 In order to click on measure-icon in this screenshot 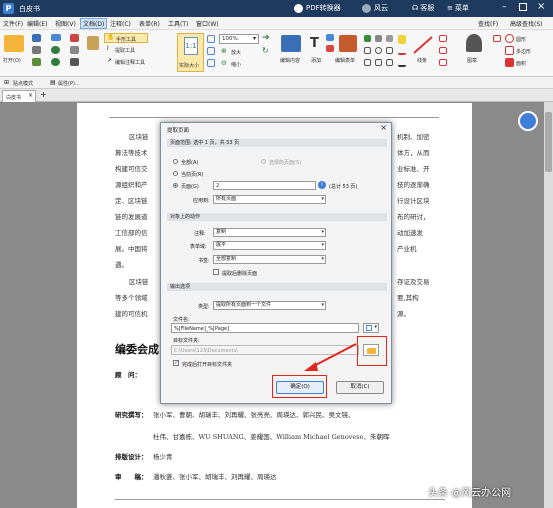, I will do `click(497, 38)`.